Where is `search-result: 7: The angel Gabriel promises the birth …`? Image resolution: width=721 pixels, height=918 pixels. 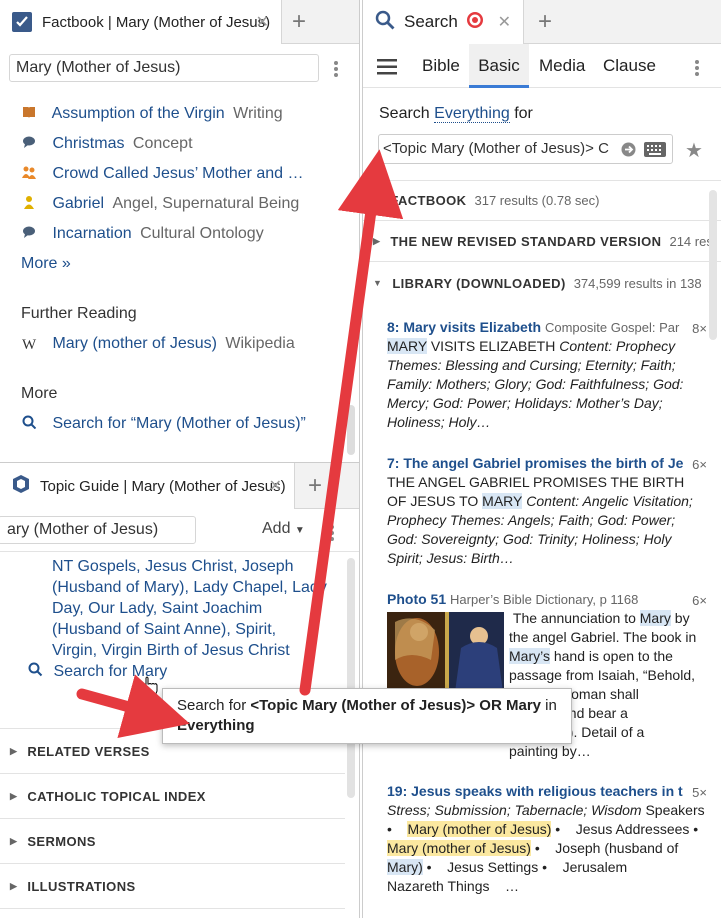
search-result: 7: The angel Gabriel promises the birth … is located at coordinates (547, 511).